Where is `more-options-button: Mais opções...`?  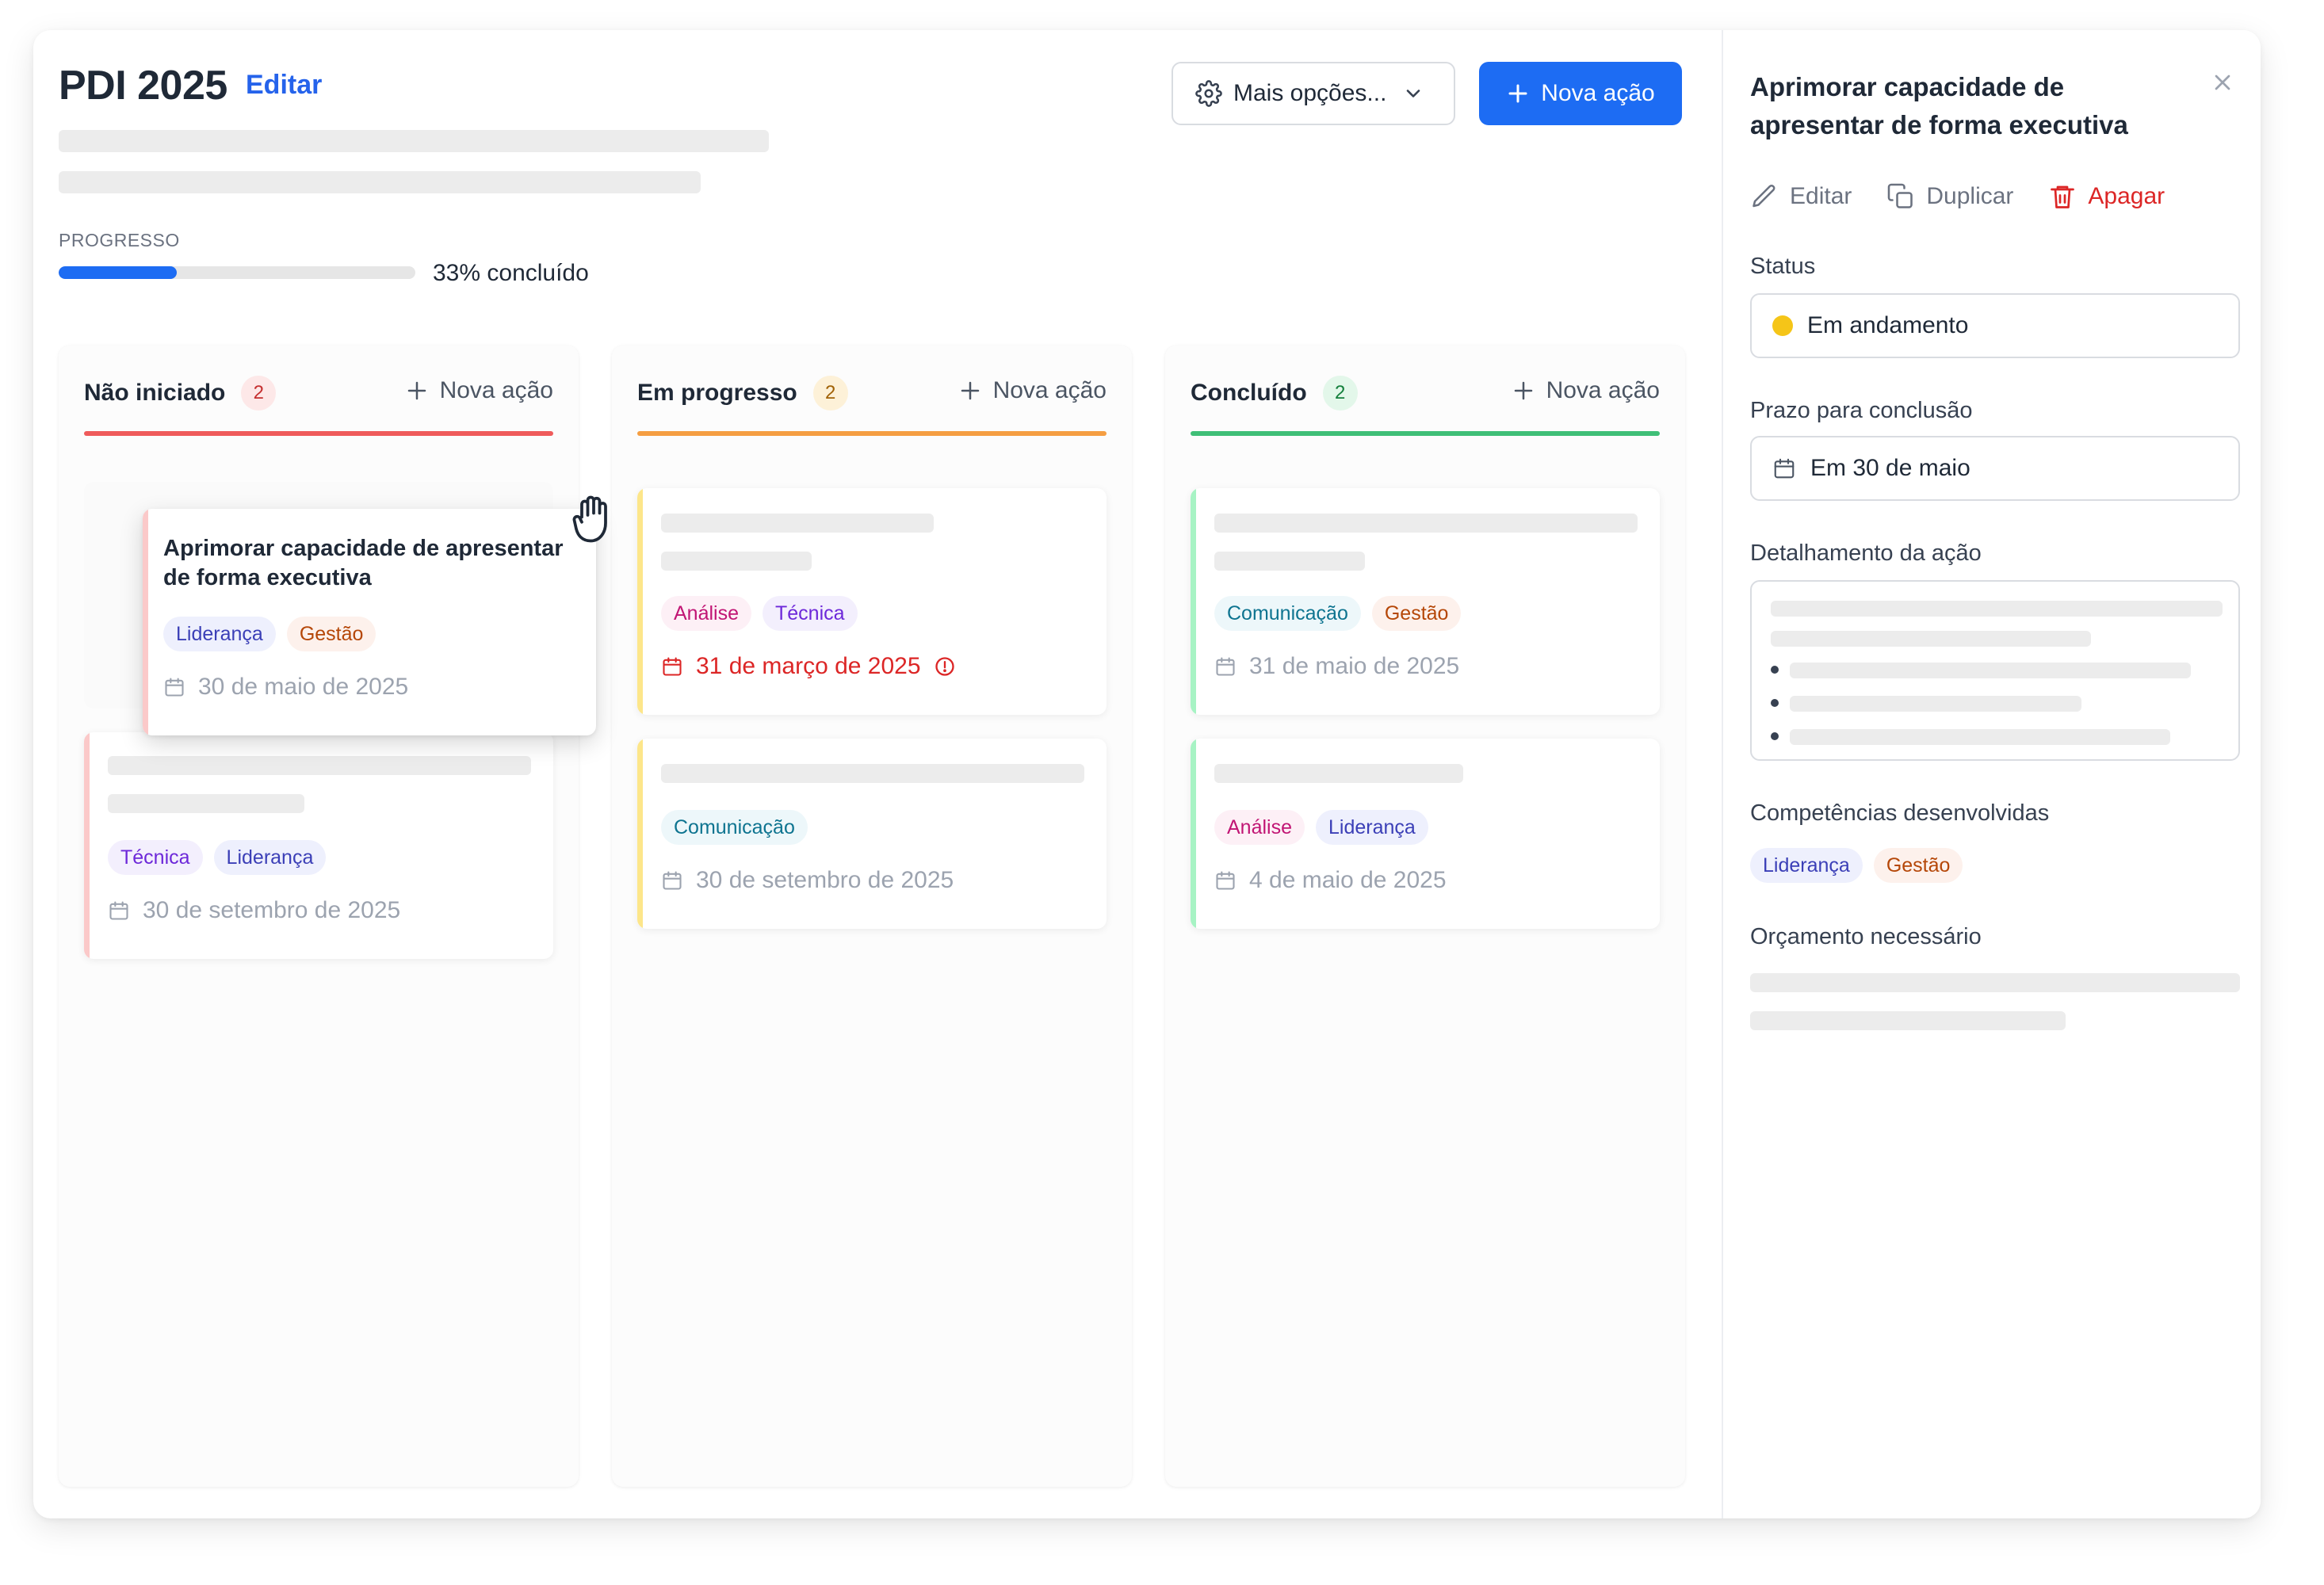 more-options-button: Mais opções... is located at coordinates (1313, 93).